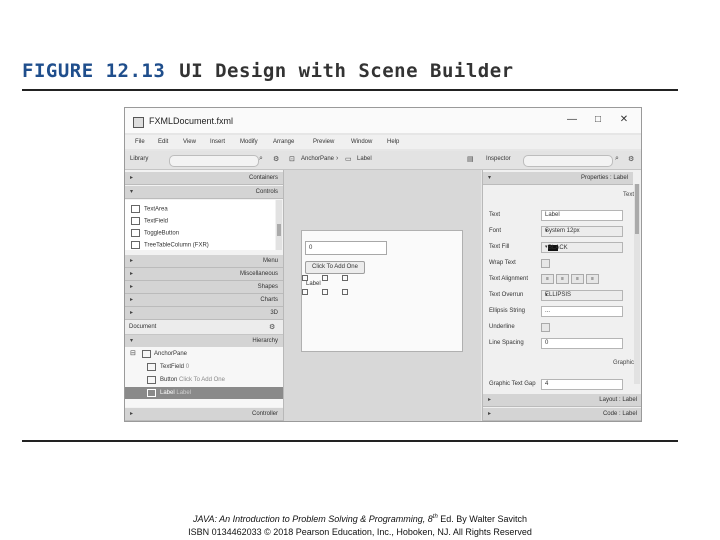 This screenshot has width=720, height=540. I want to click on align-left-button: ≡, so click(547, 279).